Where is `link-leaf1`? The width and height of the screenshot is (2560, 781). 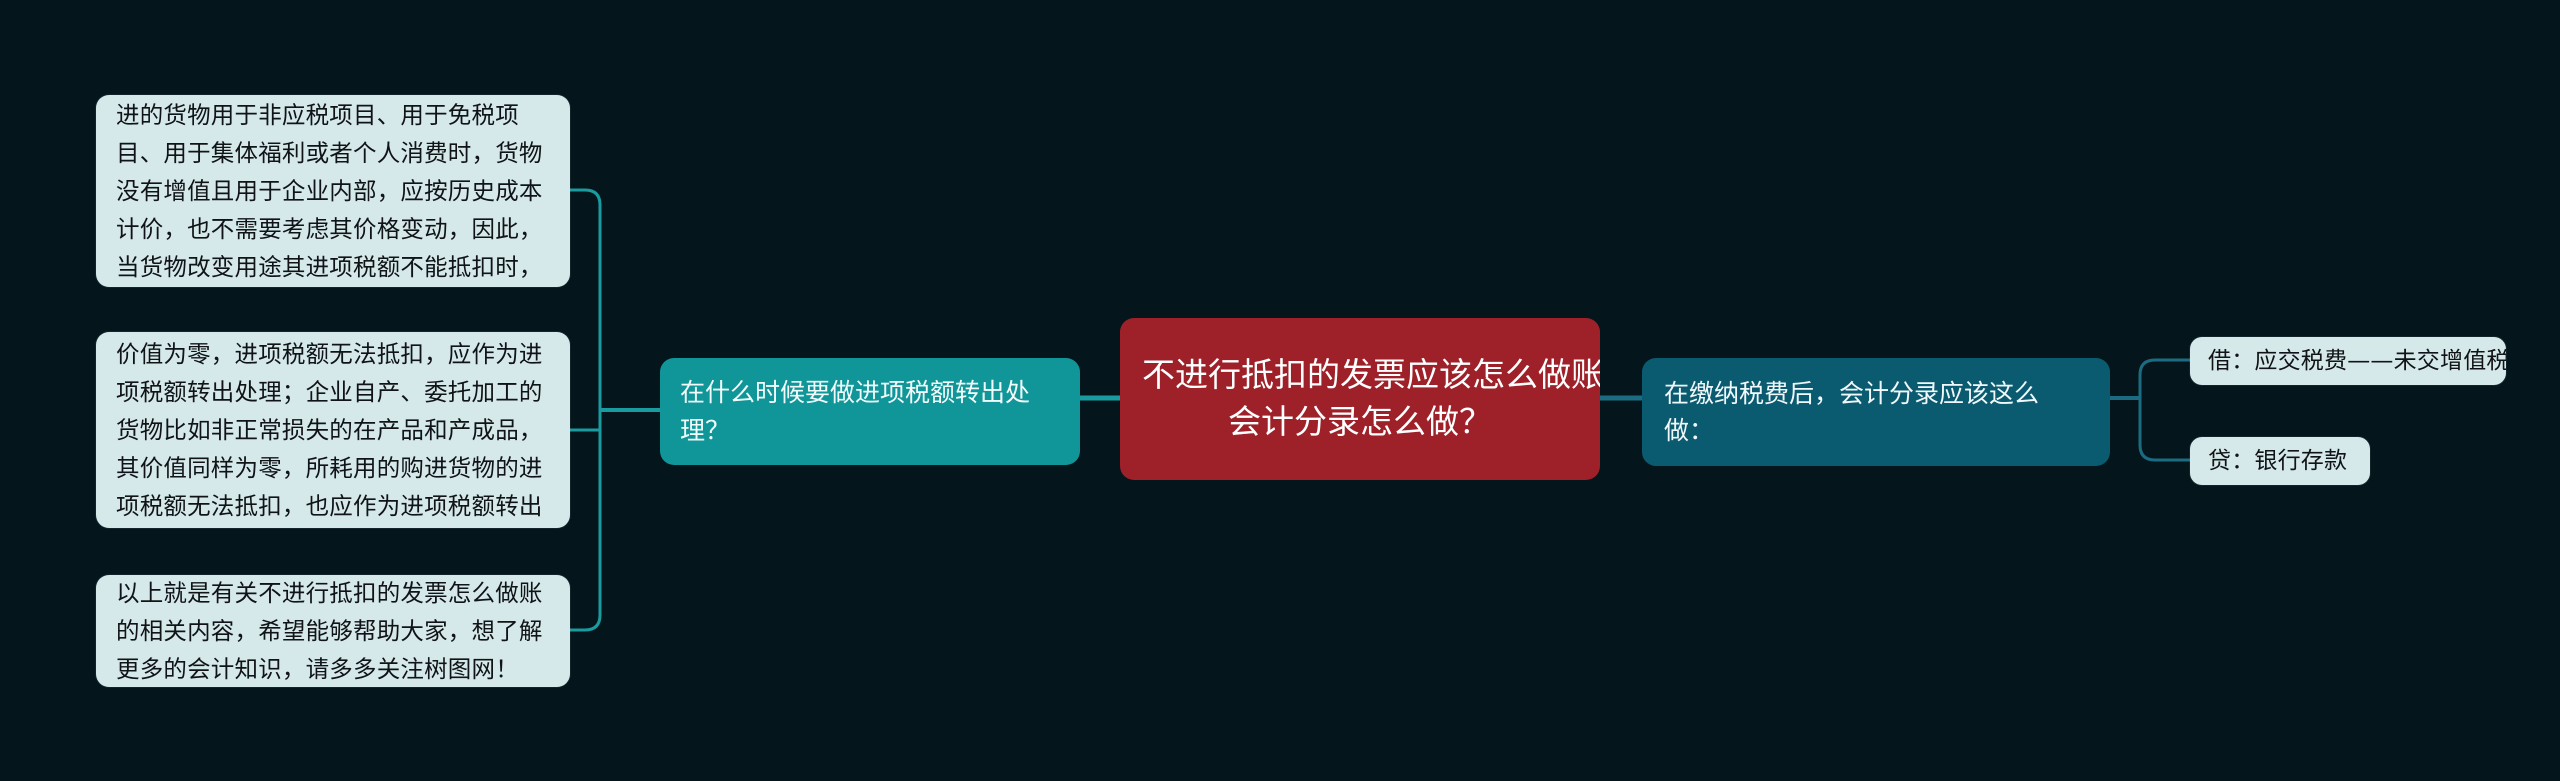 link-leaf1 is located at coordinates (586, 299).